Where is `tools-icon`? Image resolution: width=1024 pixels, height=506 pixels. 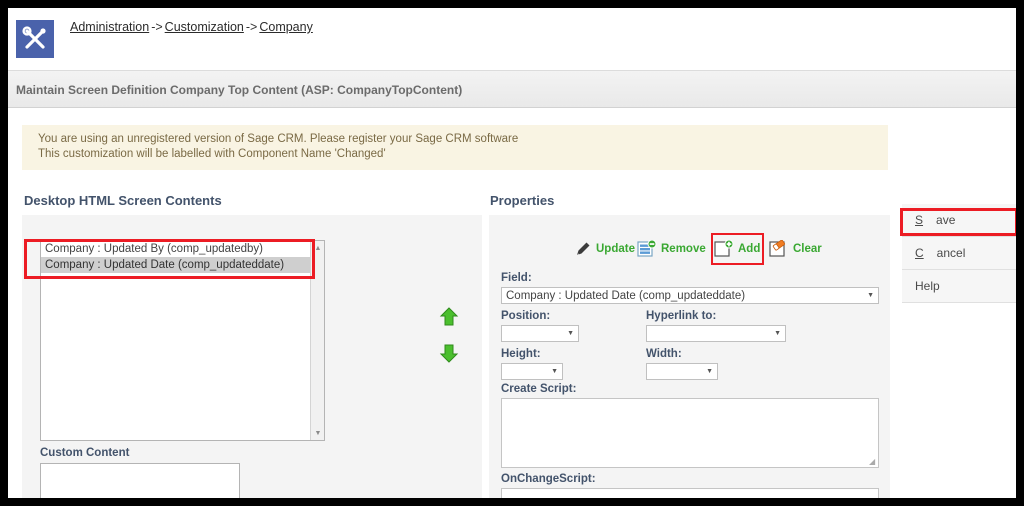
tools-icon is located at coordinates (35, 39).